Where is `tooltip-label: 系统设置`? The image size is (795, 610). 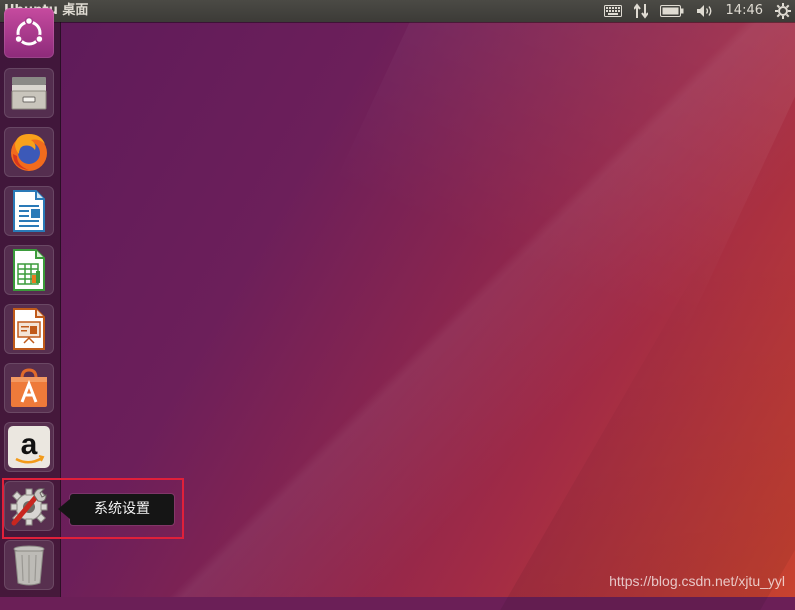
tooltip-label: 系统设置 is located at coordinates (122, 509).